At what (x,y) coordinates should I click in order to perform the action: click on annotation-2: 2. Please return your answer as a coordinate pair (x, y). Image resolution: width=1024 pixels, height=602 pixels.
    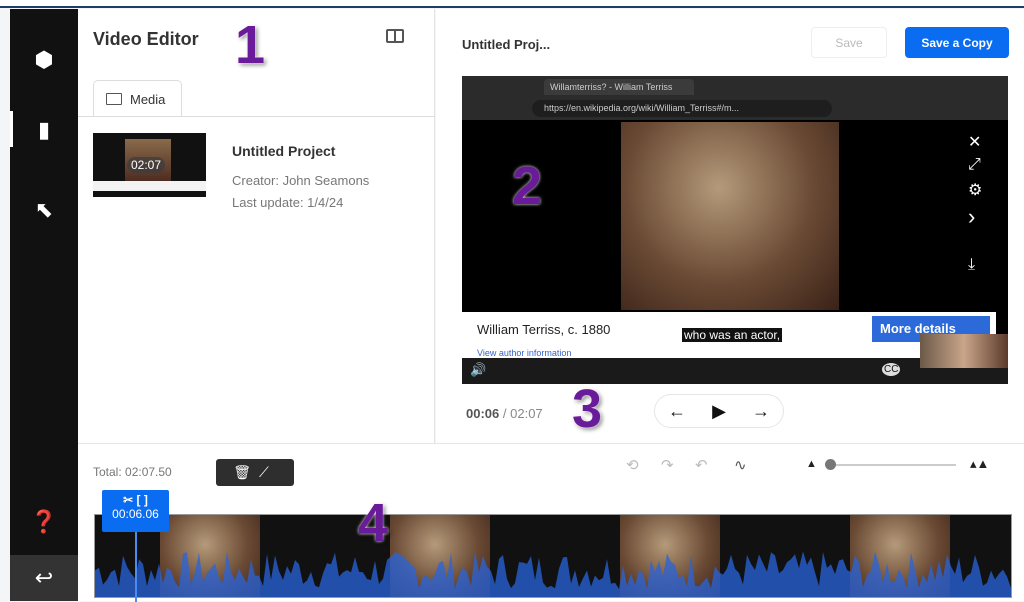
    Looking at the image, I should click on (527, 186).